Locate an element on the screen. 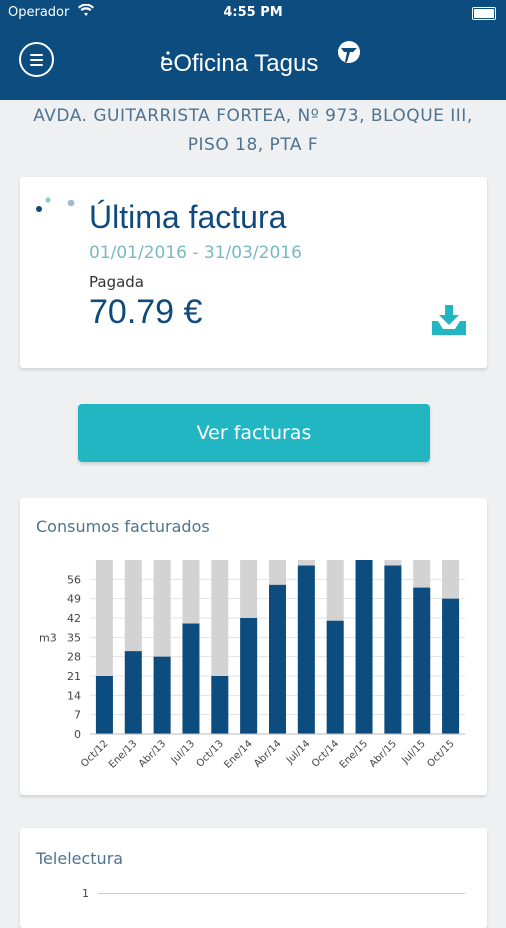 Image resolution: width=506 pixels, height=928 pixels. y-tick-label: 14 is located at coordinates (74, 695).